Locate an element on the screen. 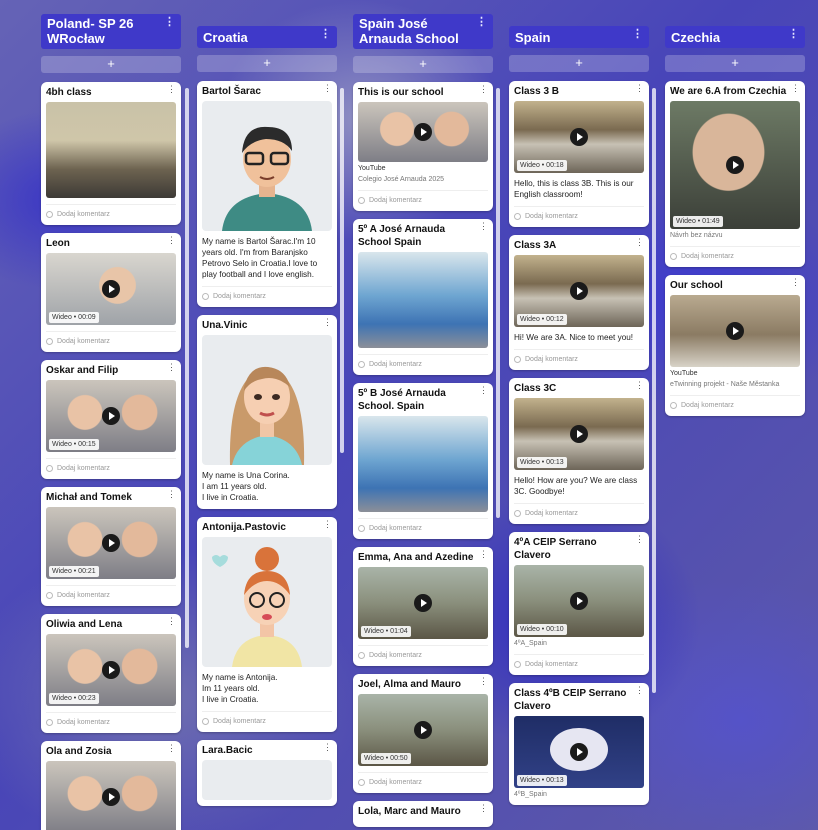 The image size is (818, 830). column-header: Spain ⋮ is located at coordinates (579, 37).